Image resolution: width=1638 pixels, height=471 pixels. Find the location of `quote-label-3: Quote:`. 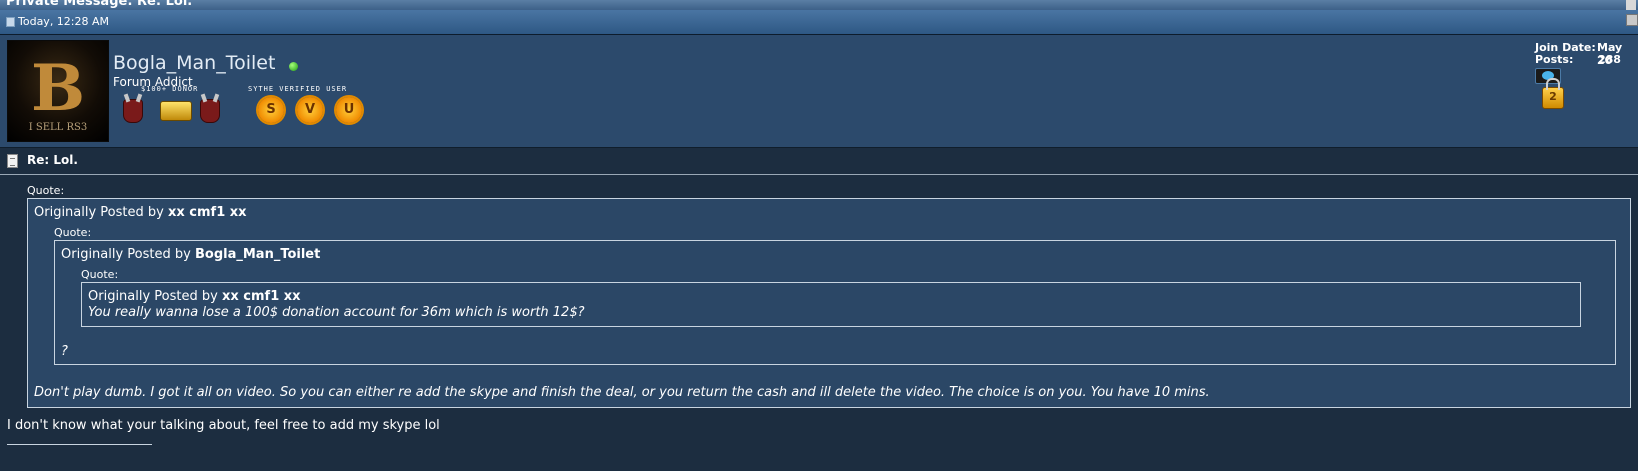

quote-label-3: Quote: is located at coordinates (100, 274).